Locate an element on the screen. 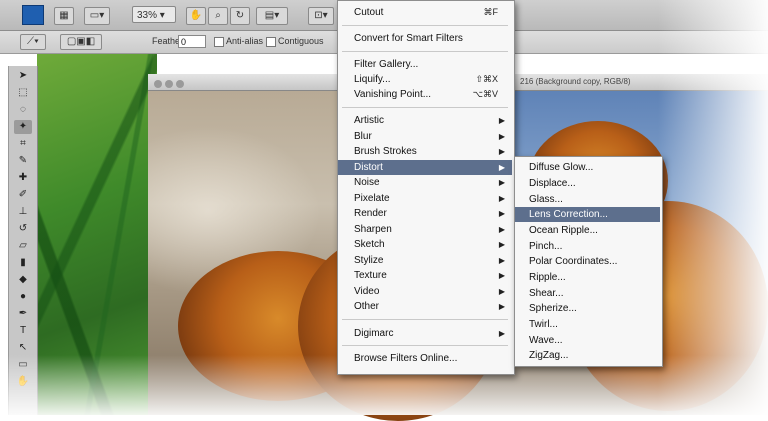  view-extras-icon: ▭▾ is located at coordinates (97, 16).